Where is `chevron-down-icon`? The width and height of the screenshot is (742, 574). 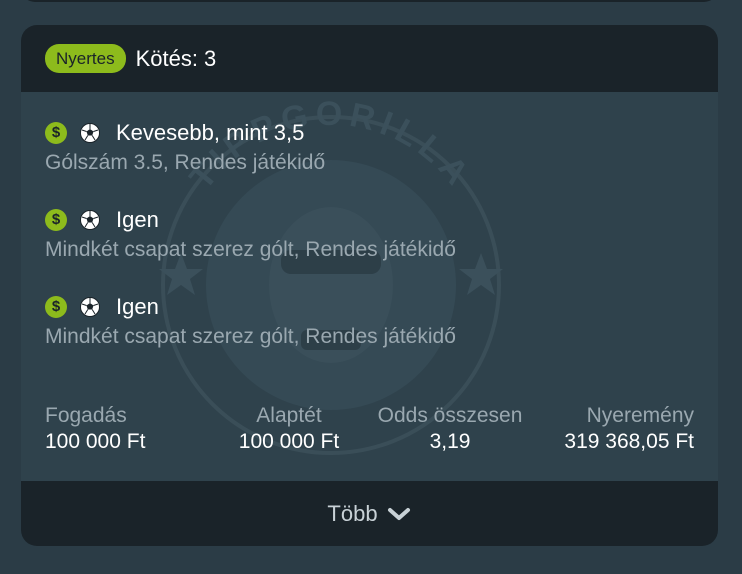
chevron-down-icon is located at coordinates (398, 513).